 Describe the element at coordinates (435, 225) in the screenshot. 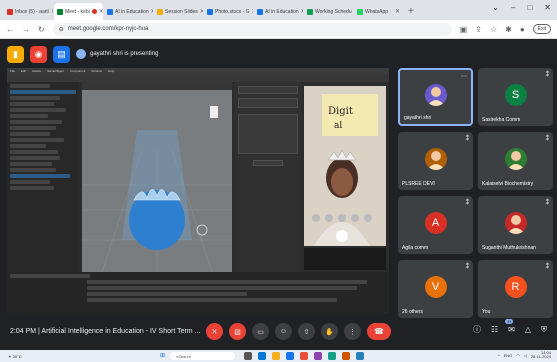

I see `participant-tile: A Agila comm ⁑` at that location.